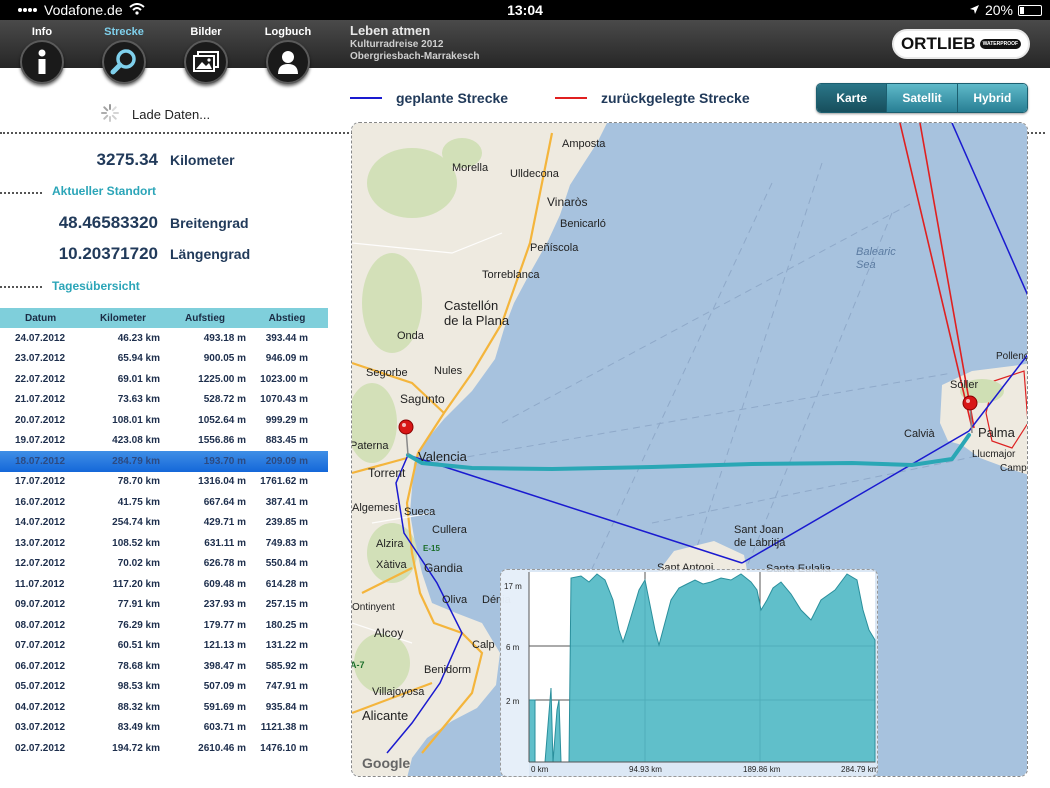 This screenshot has width=1050, height=788. What do you see at coordinates (540, 769) in the screenshot?
I see `elev-x-label-0: 0 km` at bounding box center [540, 769].